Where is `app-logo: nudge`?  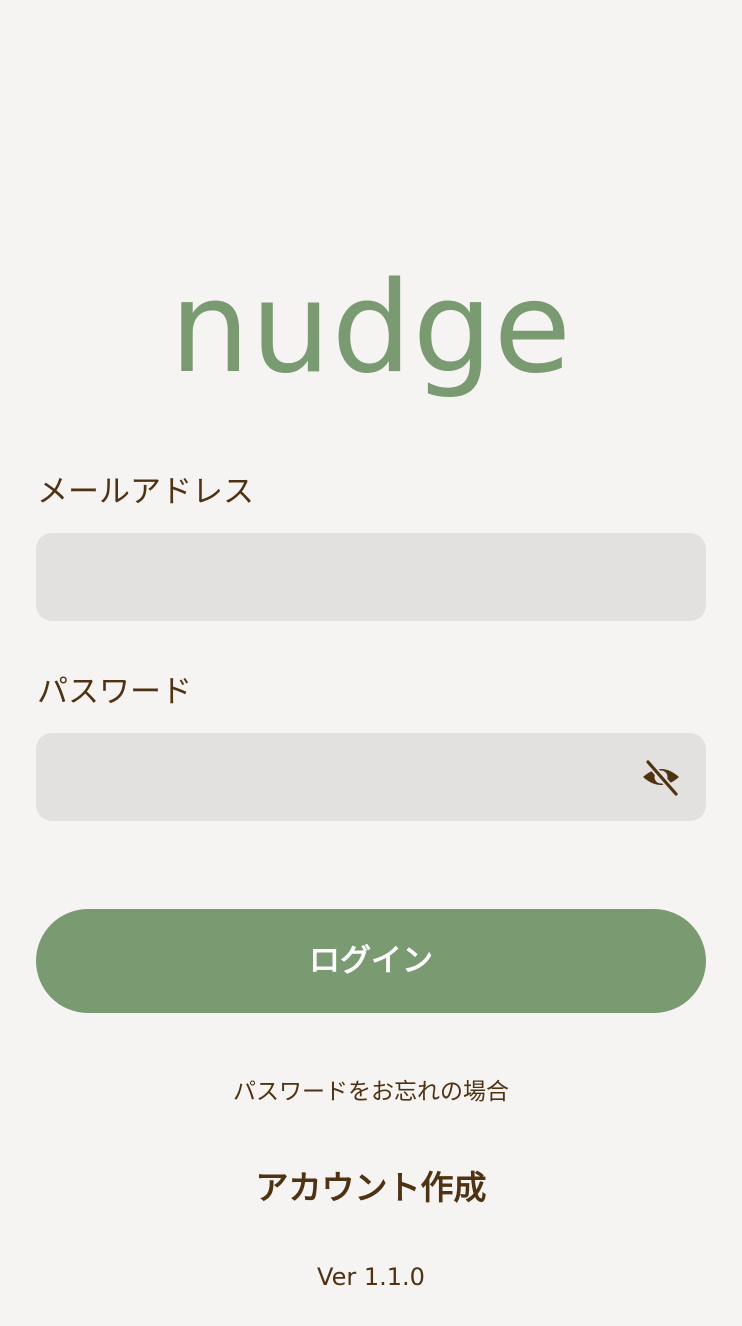
app-logo: nudge is located at coordinates (371, 327).